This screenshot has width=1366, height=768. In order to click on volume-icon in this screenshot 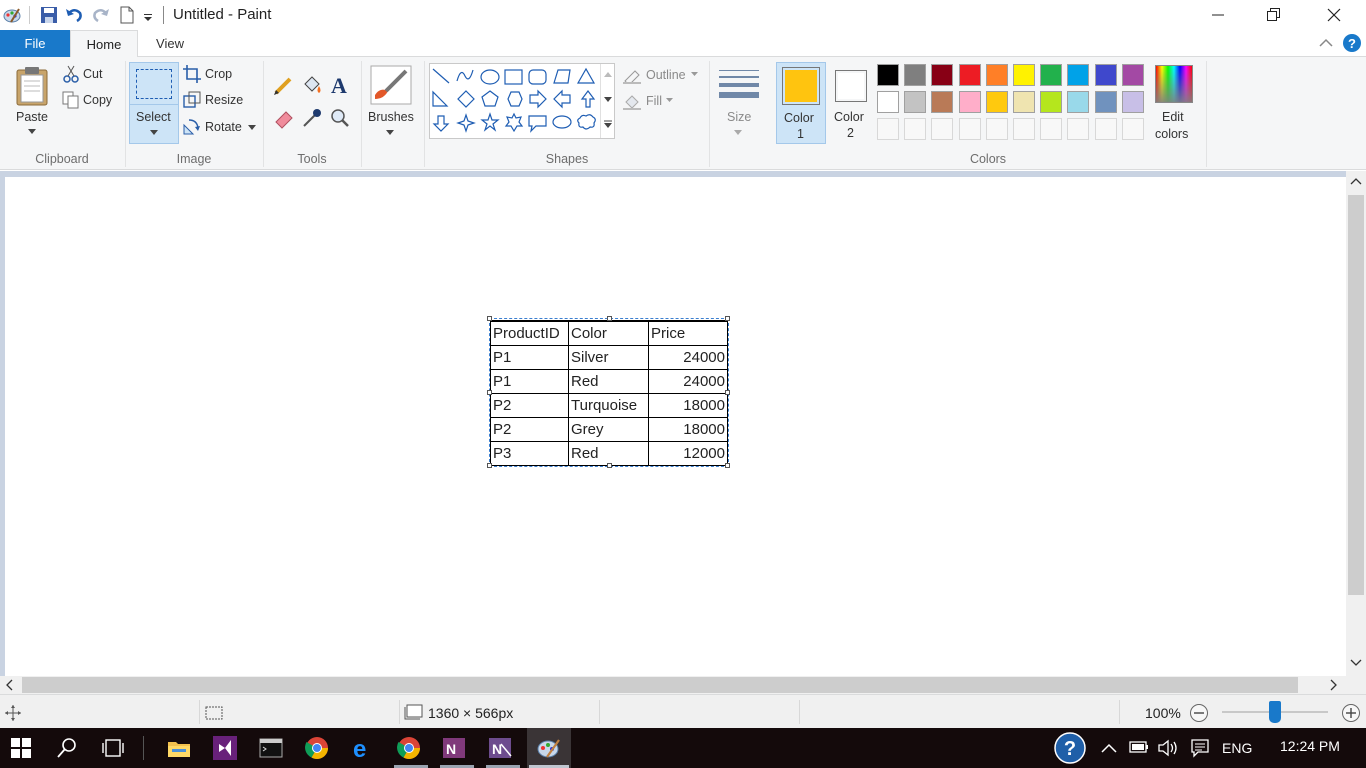, I will do `click(1168, 748)`.